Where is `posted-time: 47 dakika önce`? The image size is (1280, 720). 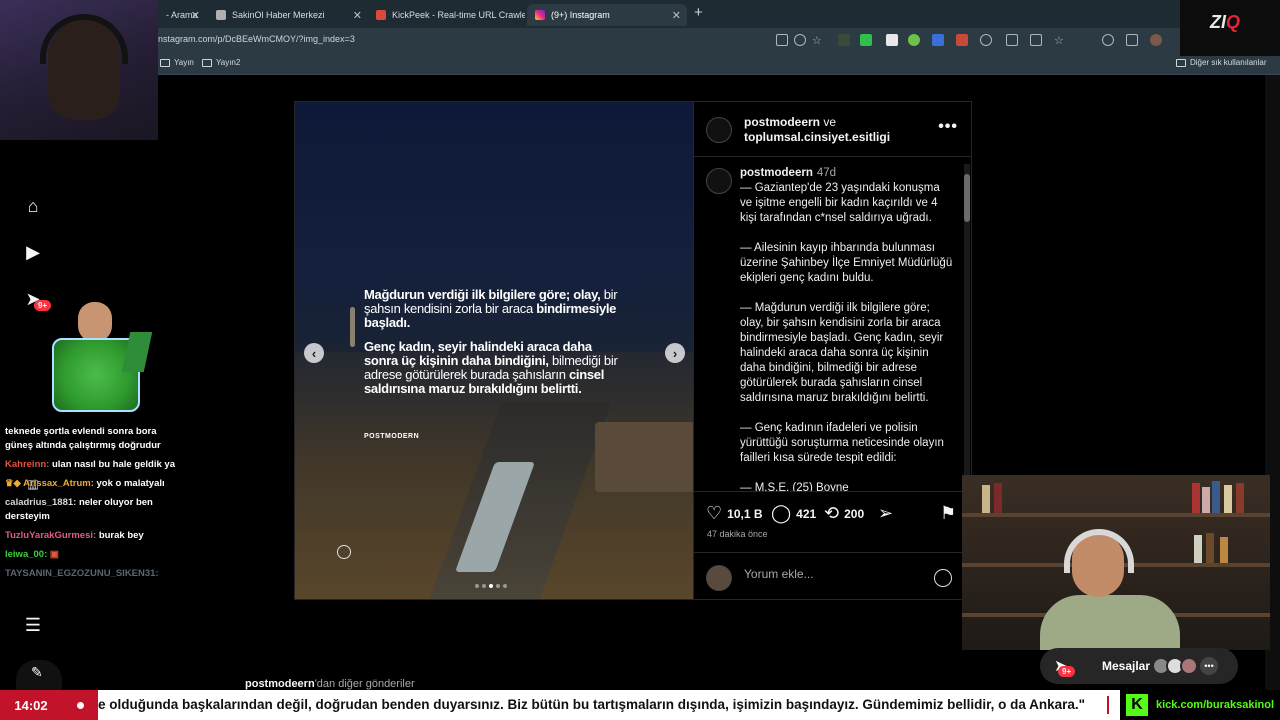
posted-time: 47 dakika önce is located at coordinates (737, 534).